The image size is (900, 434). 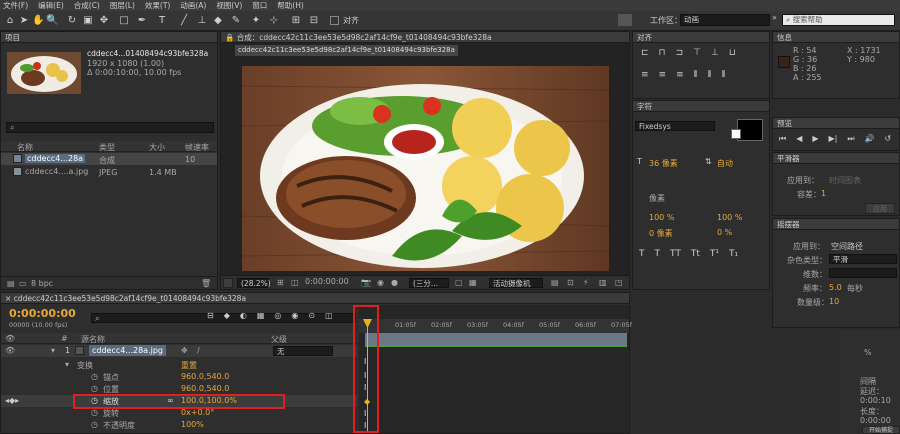 What do you see at coordinates (586, 282) in the screenshot?
I see `fast-preview-icon: ⚡` at bounding box center [586, 282].